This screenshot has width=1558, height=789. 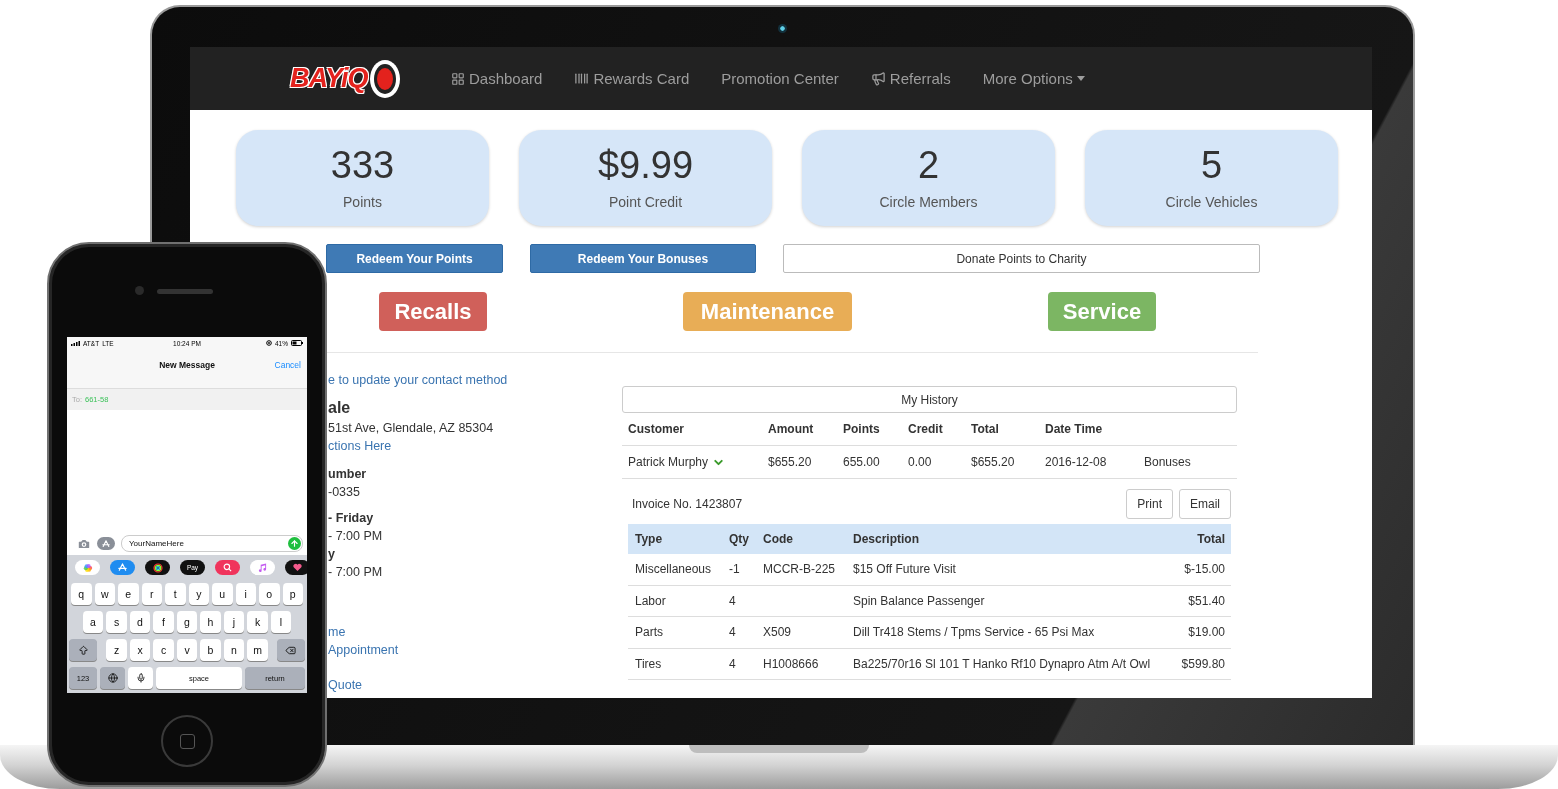 What do you see at coordinates (257, 650) in the screenshot?
I see `keyboard-key: m` at bounding box center [257, 650].